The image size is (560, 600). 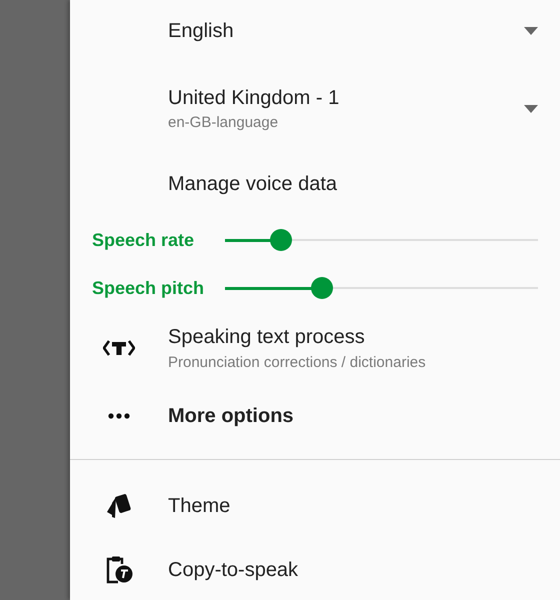 What do you see at coordinates (254, 98) in the screenshot?
I see `dropdown-value: United Kingdom - 1` at bounding box center [254, 98].